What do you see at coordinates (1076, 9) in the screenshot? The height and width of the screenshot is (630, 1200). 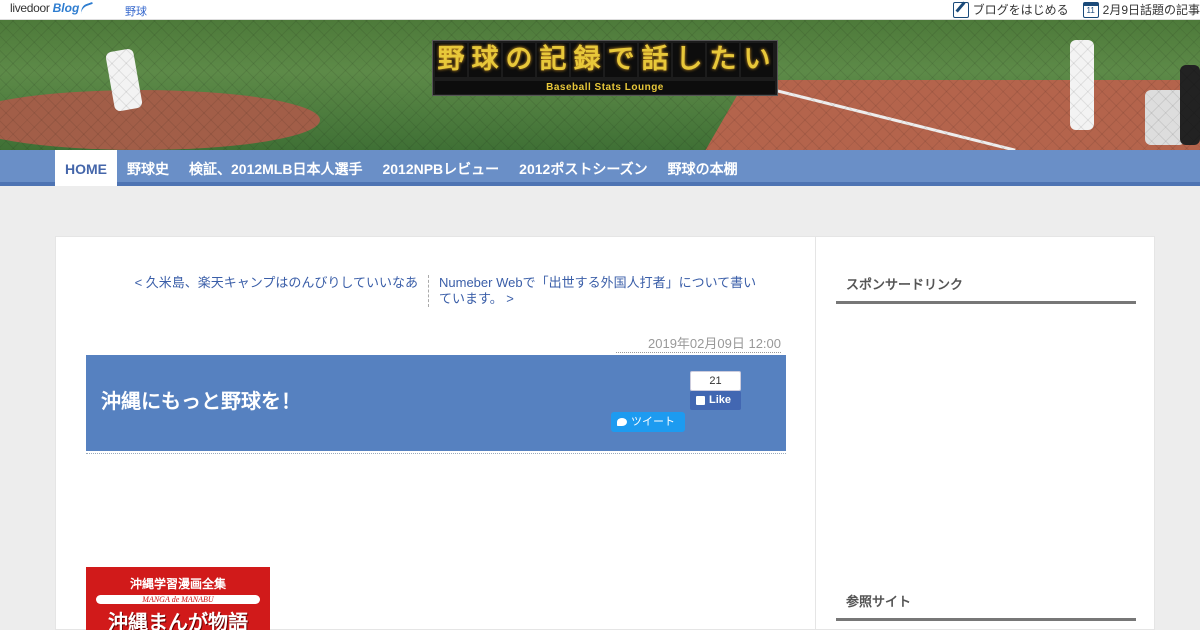 I see `topbar-right: ブログをはじめる 11 2月9日話題の記事` at bounding box center [1076, 9].